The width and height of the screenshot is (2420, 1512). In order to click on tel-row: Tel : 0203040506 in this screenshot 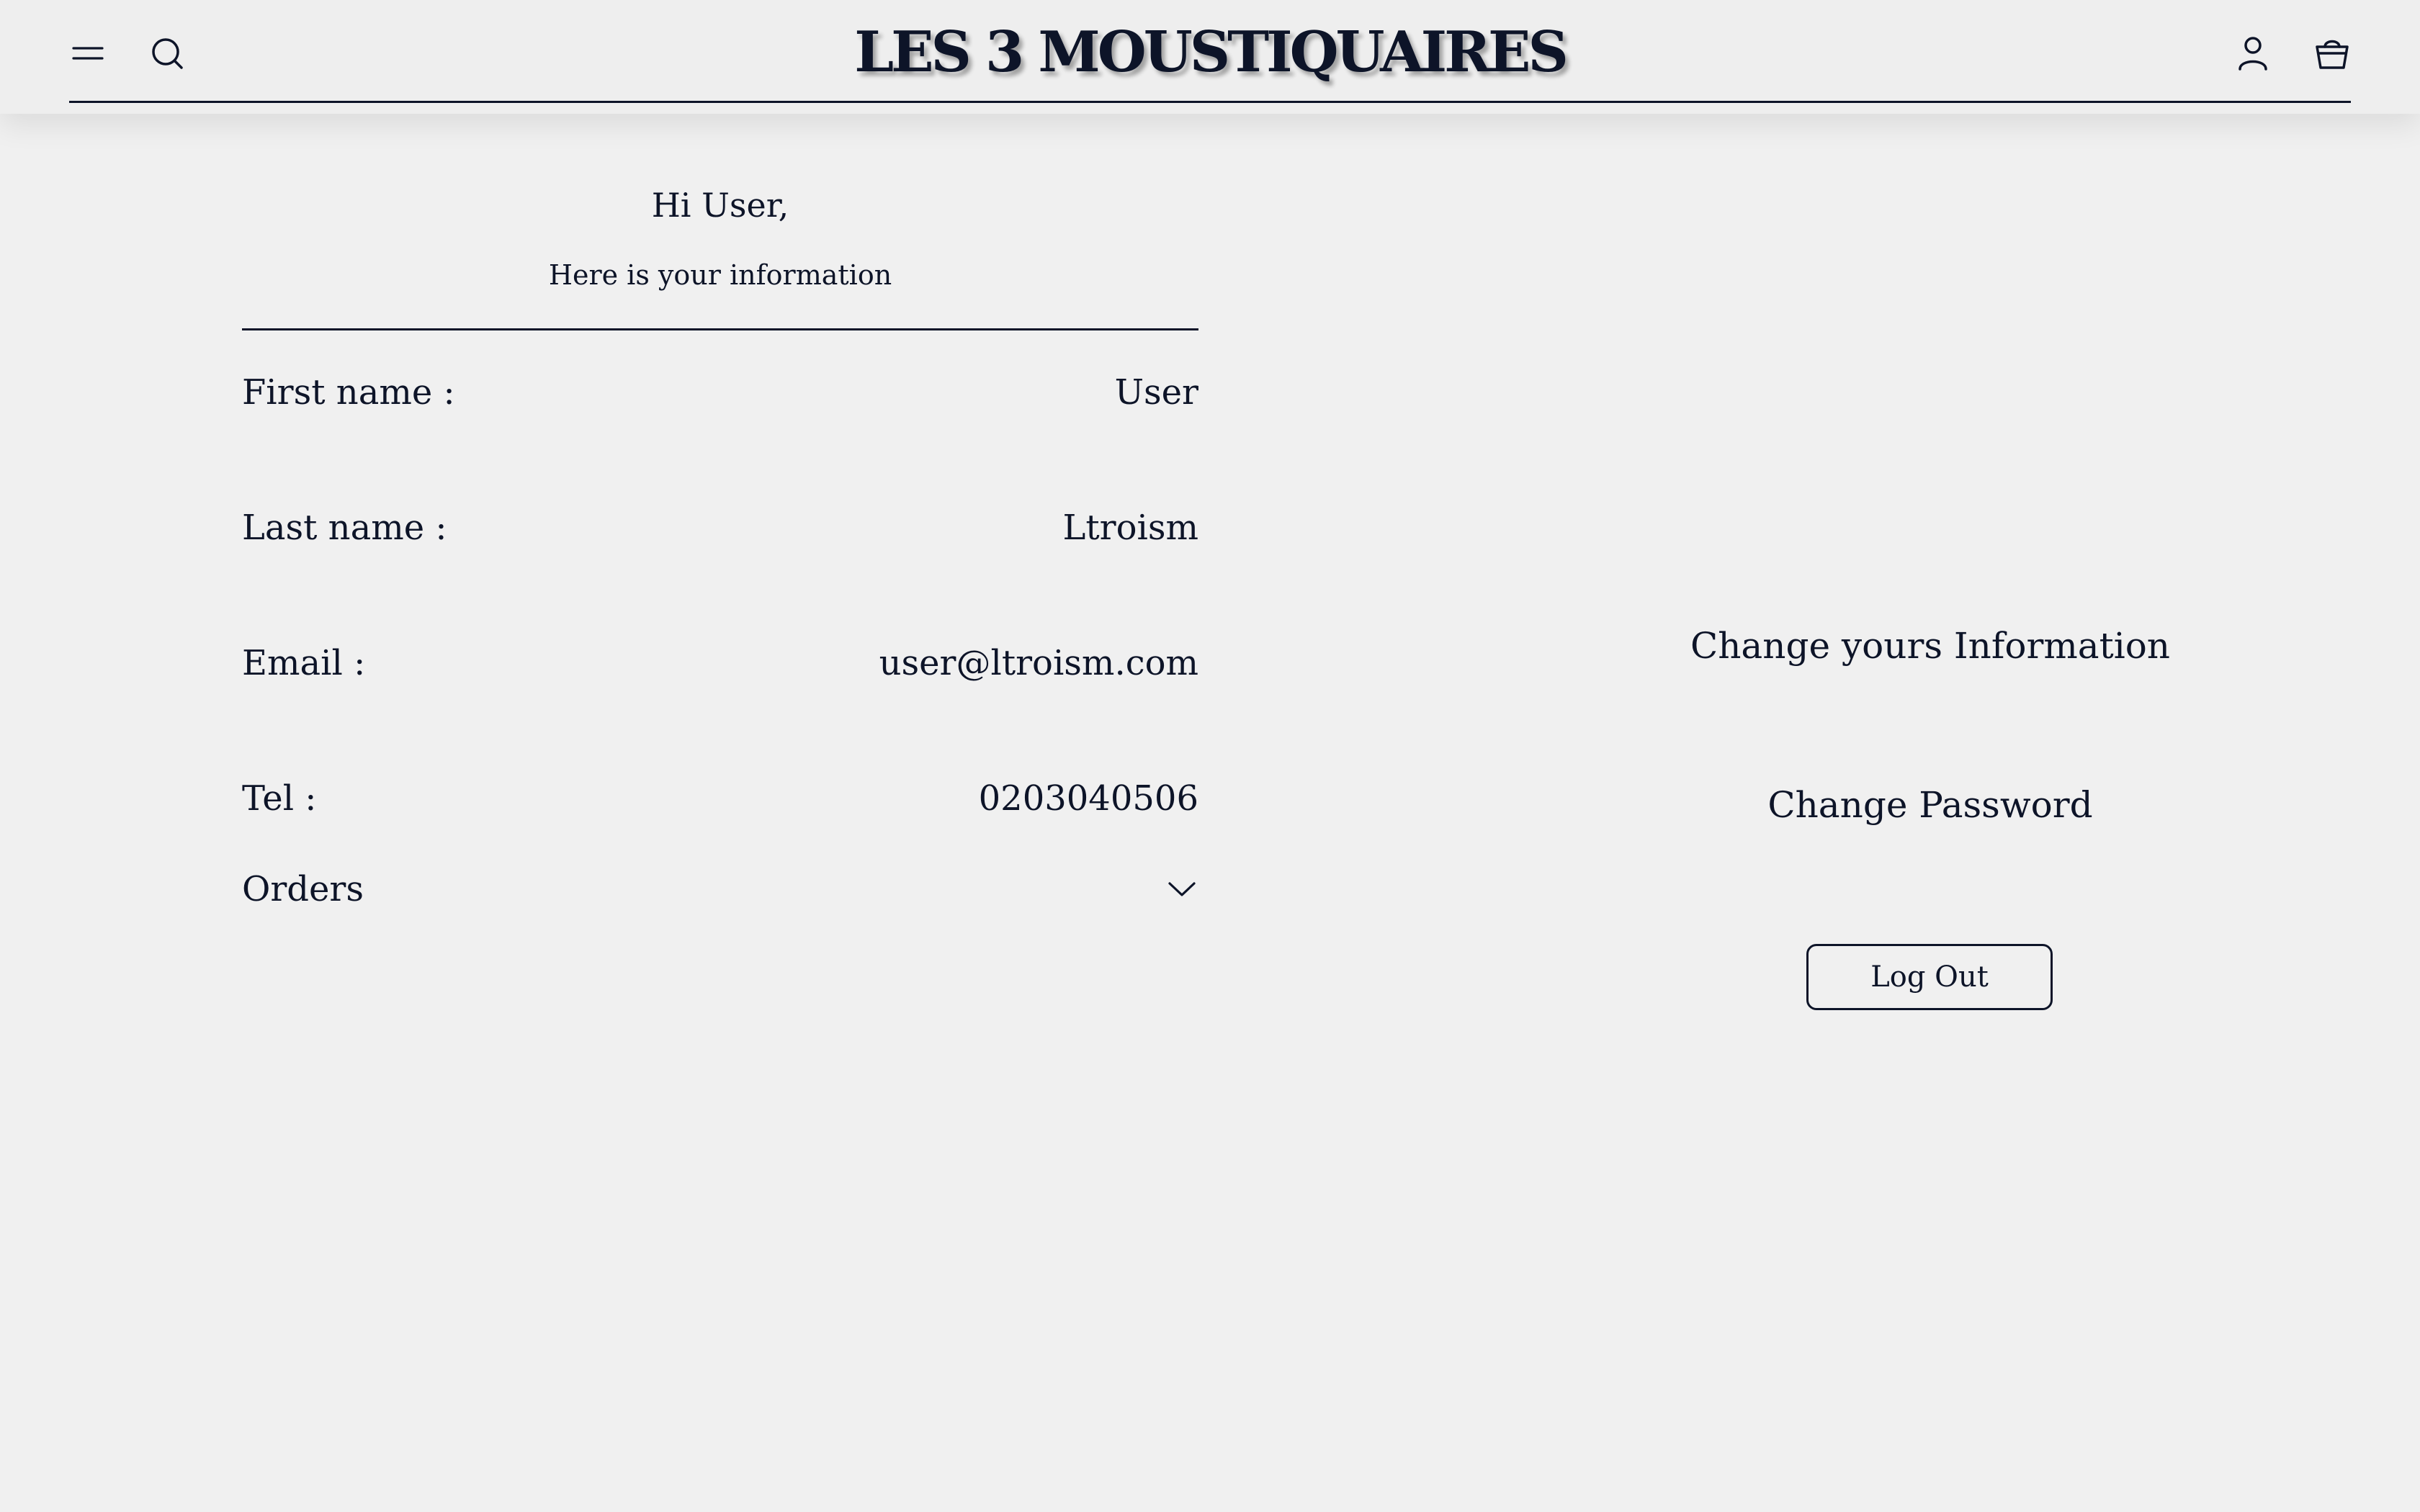, I will do `click(720, 798)`.